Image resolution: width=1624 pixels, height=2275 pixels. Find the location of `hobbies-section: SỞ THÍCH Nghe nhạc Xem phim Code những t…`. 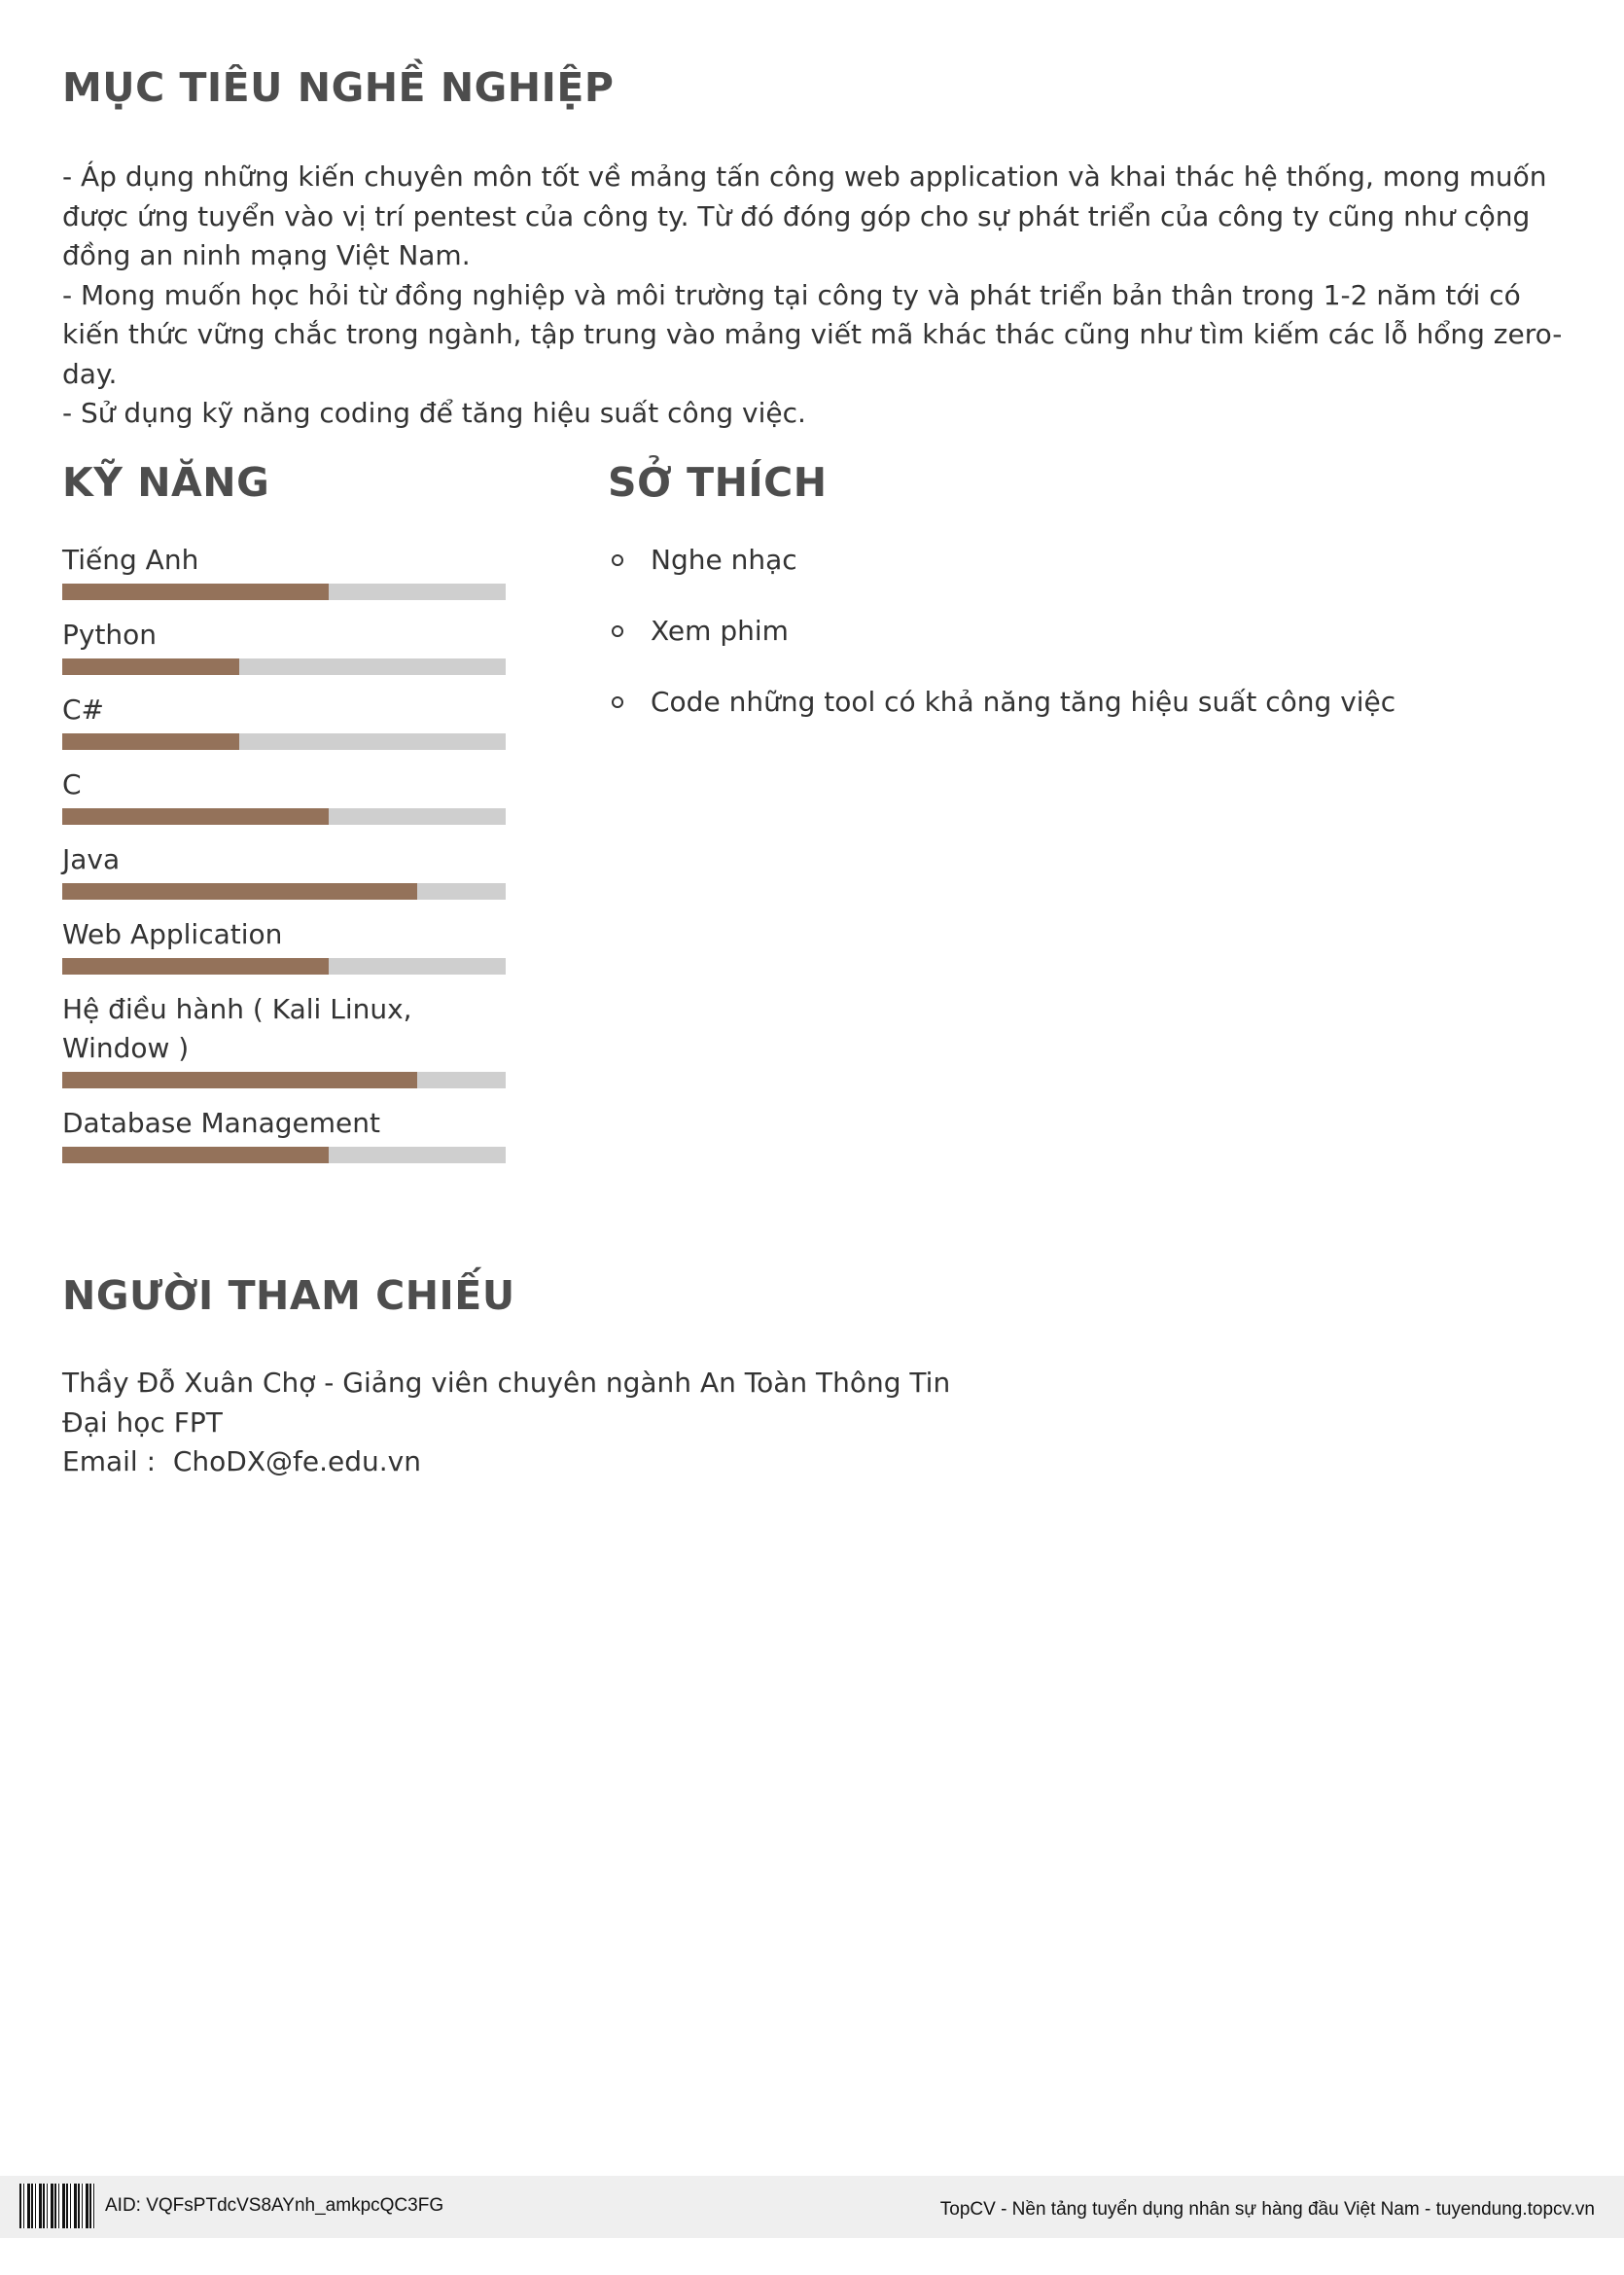

hobbies-section: SỞ THÍCH Nghe nhạc Xem phim Code những t… is located at coordinates (1084, 606).